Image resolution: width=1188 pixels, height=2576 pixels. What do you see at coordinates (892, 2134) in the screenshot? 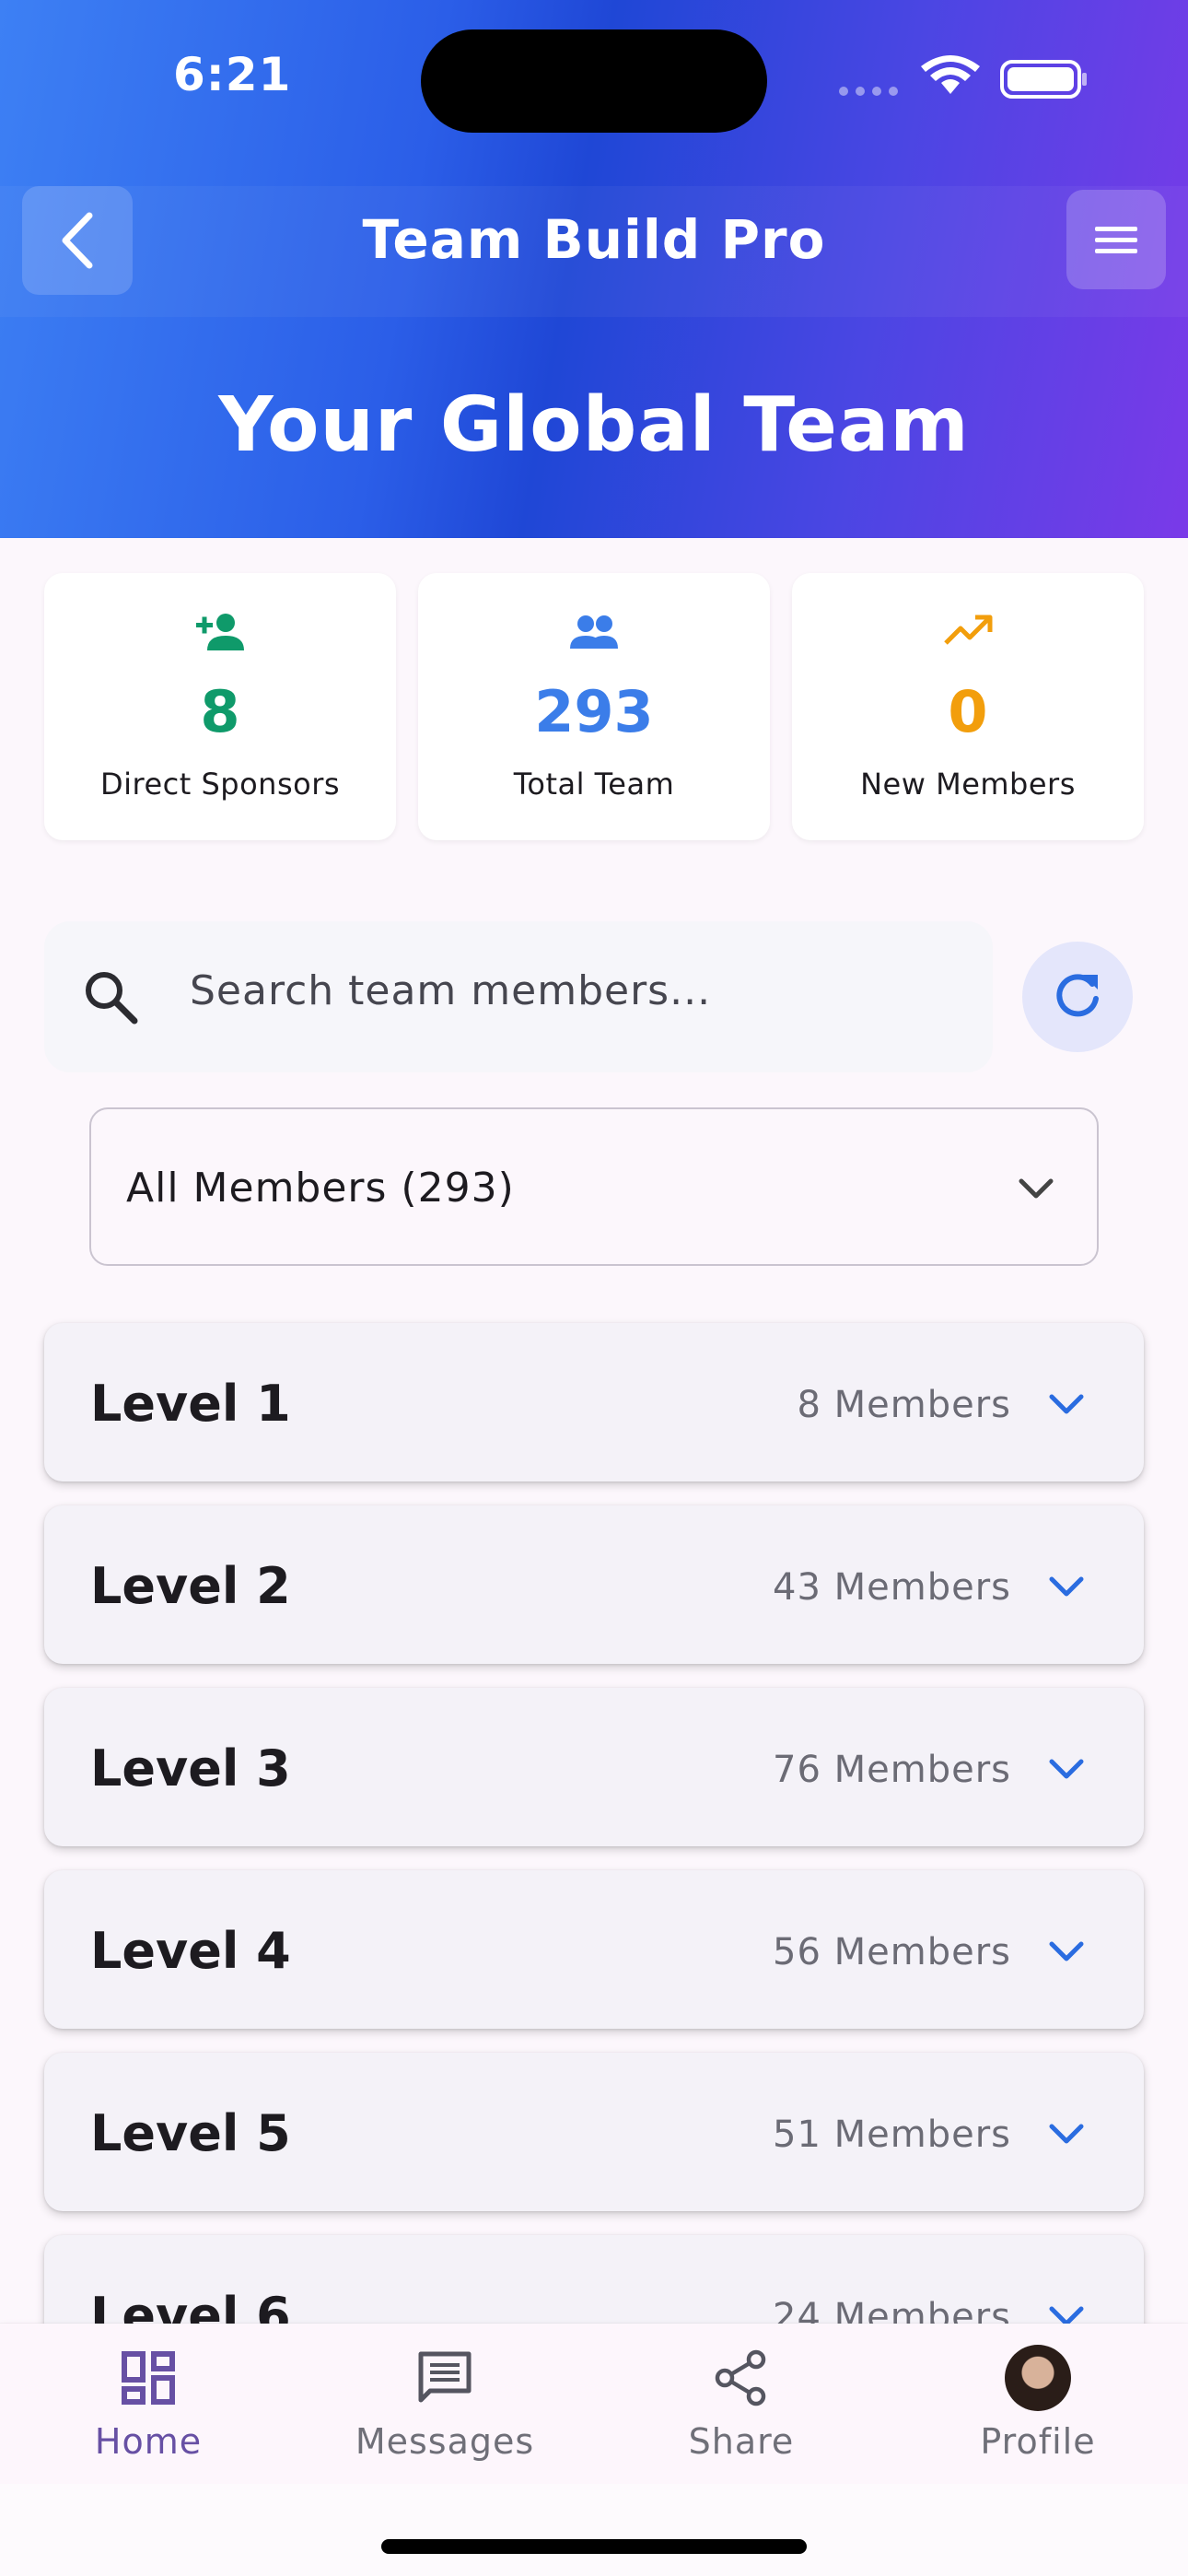
I see `level-member-count: 51 Members` at bounding box center [892, 2134].